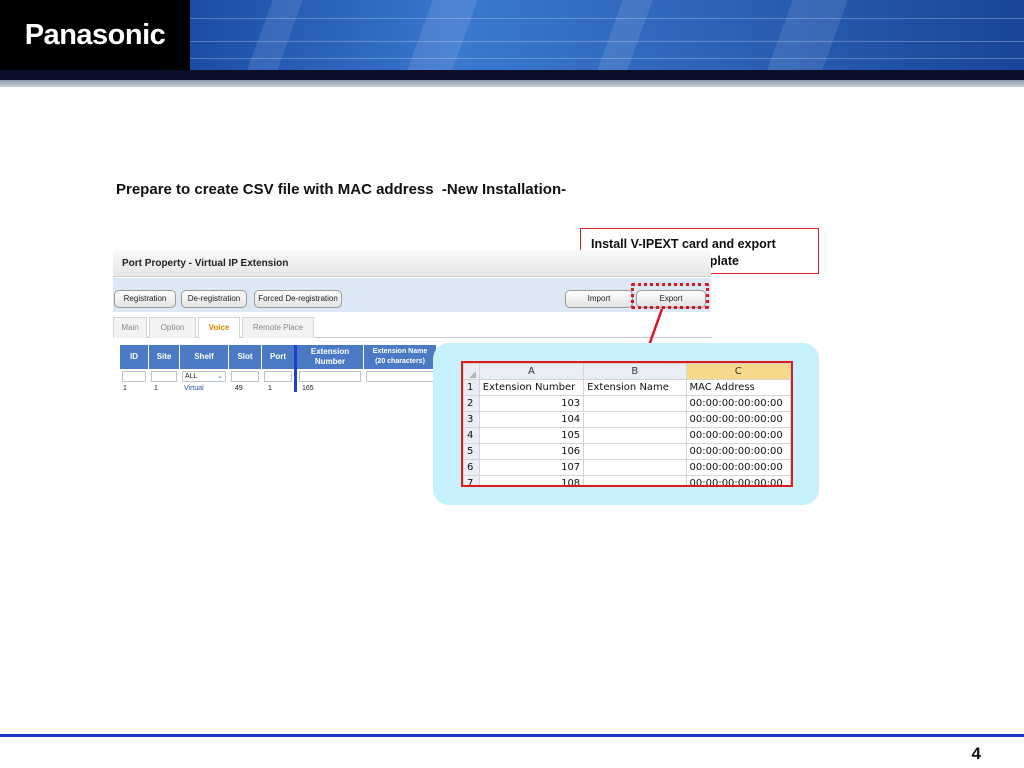 The image size is (1024, 768). Describe the element at coordinates (191, 376) in the screenshot. I see `filter-shelf-value: ALL` at that location.